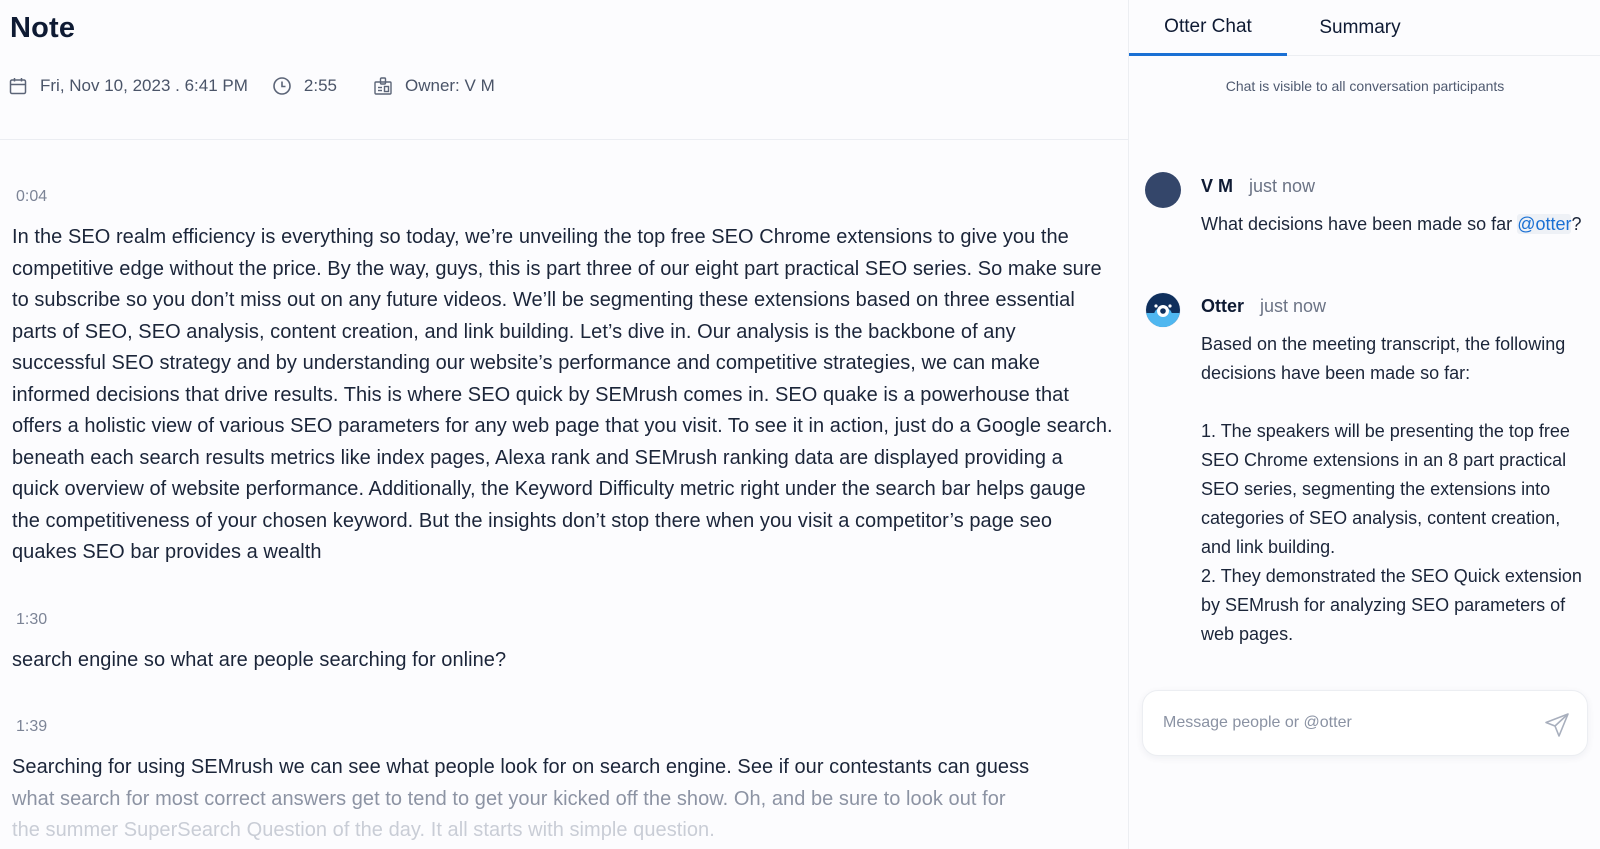 Image resolution: width=1600 pixels, height=849 pixels. What do you see at coordinates (565, 197) in the screenshot?
I see `segment-timestamp: 0:04` at bounding box center [565, 197].